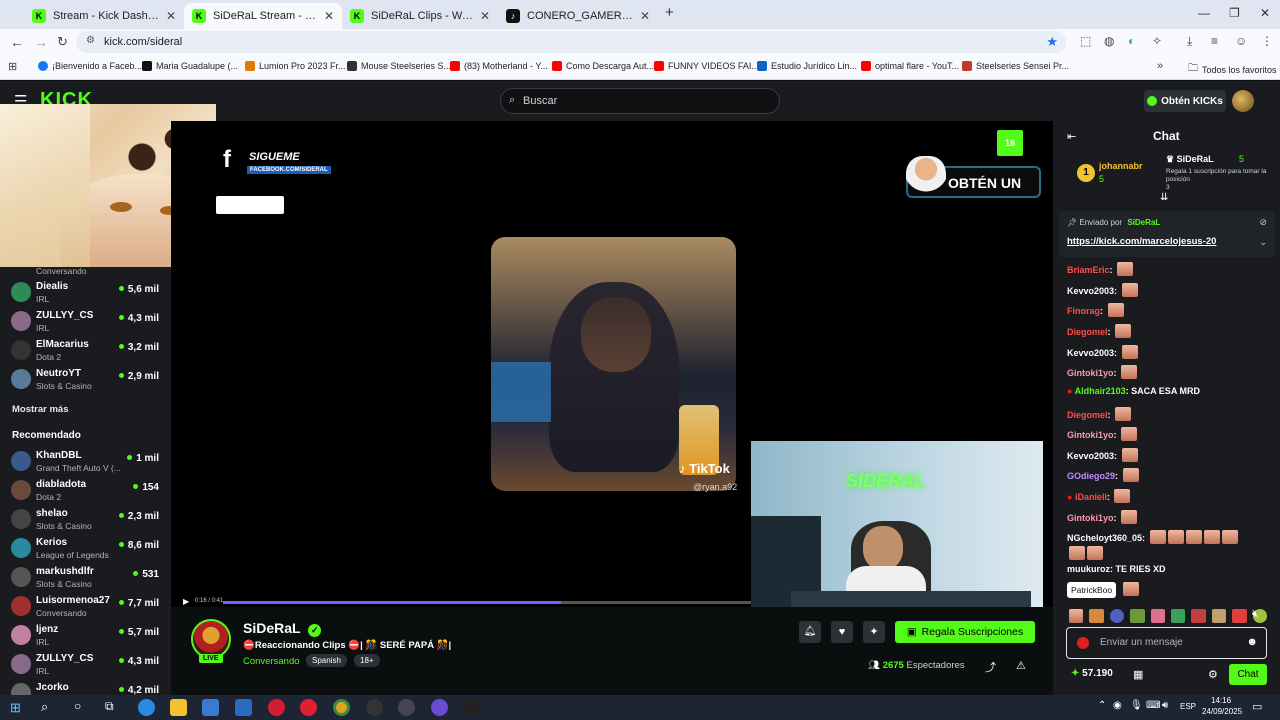  I want to click on download-icon: ⤓, so click(1189, 41).